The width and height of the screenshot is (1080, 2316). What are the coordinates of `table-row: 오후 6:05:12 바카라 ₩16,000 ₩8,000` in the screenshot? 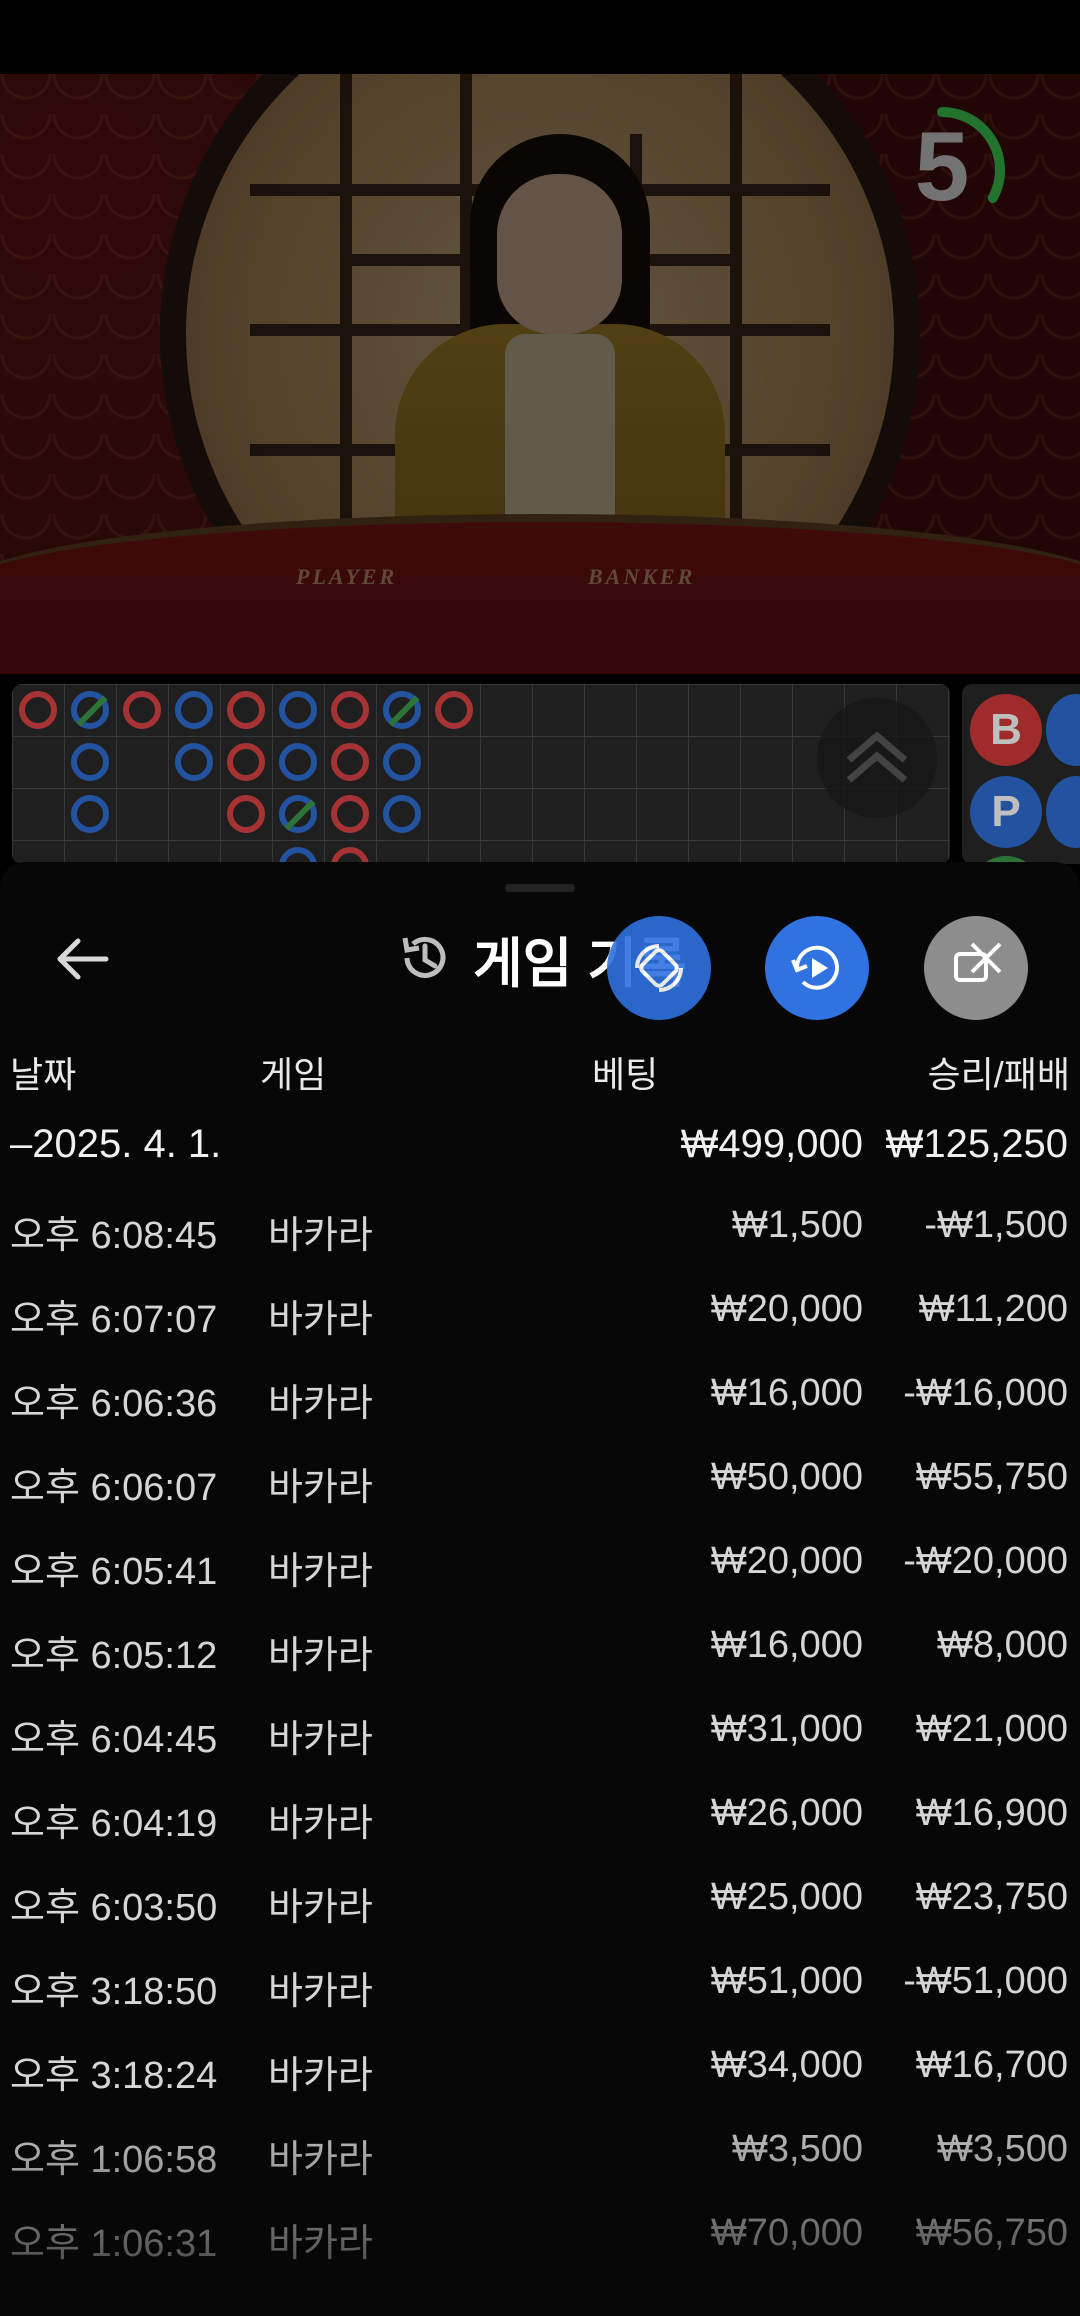 It's located at (540, 1666).